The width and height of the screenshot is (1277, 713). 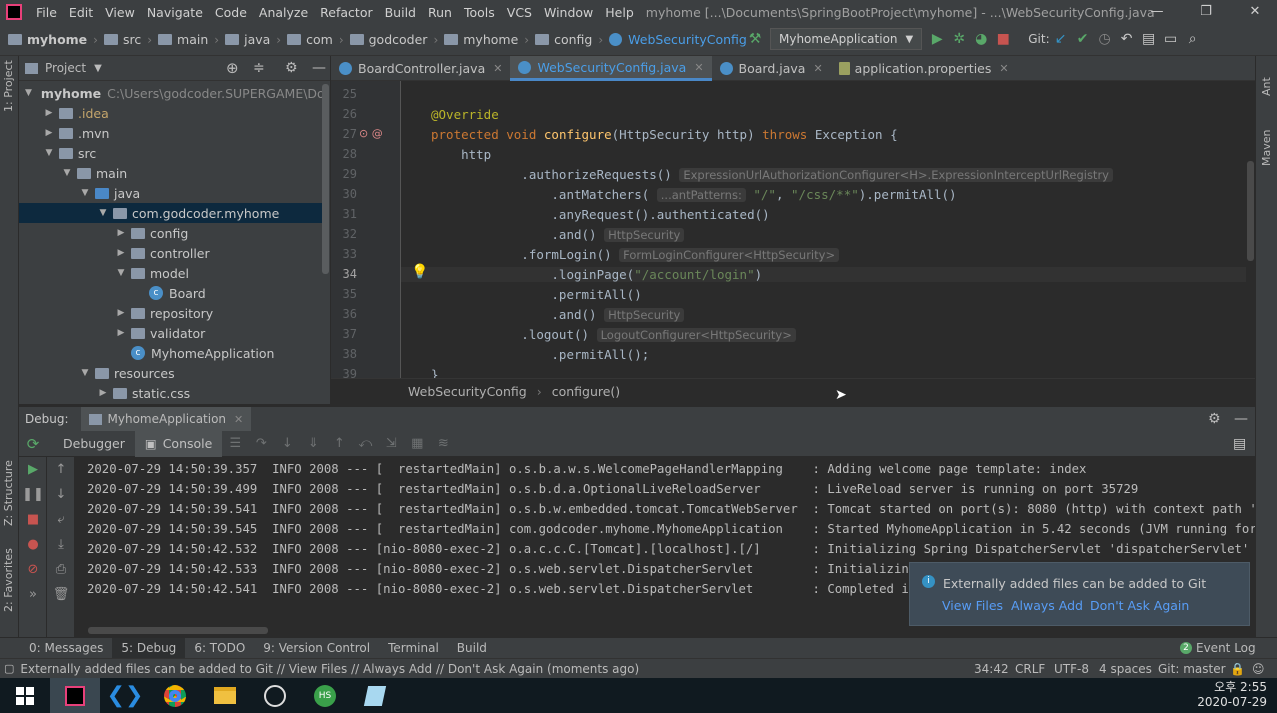 I want to click on scroll-up-icon: ↑, so click(x=61, y=469).